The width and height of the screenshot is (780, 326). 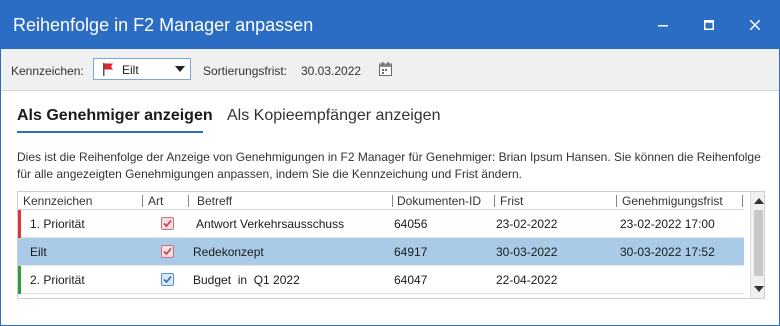 I want to click on cell-betreff: Budget in Q1 2022, so click(x=246, y=280).